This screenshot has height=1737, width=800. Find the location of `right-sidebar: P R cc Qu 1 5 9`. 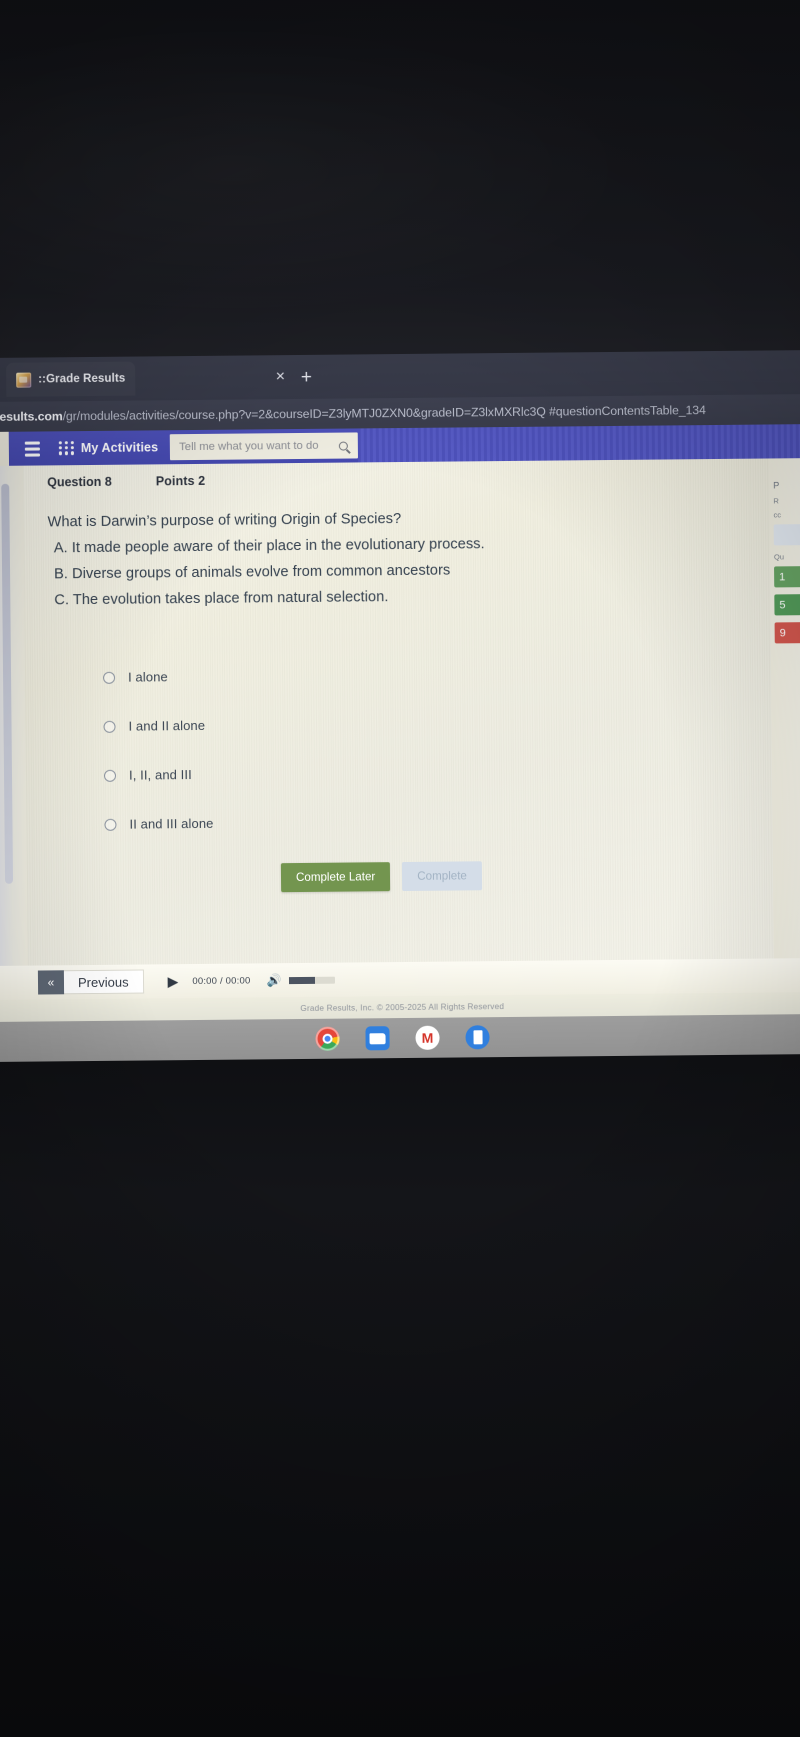

right-sidebar: P R cc Qu 1 5 9 is located at coordinates (784, 708).